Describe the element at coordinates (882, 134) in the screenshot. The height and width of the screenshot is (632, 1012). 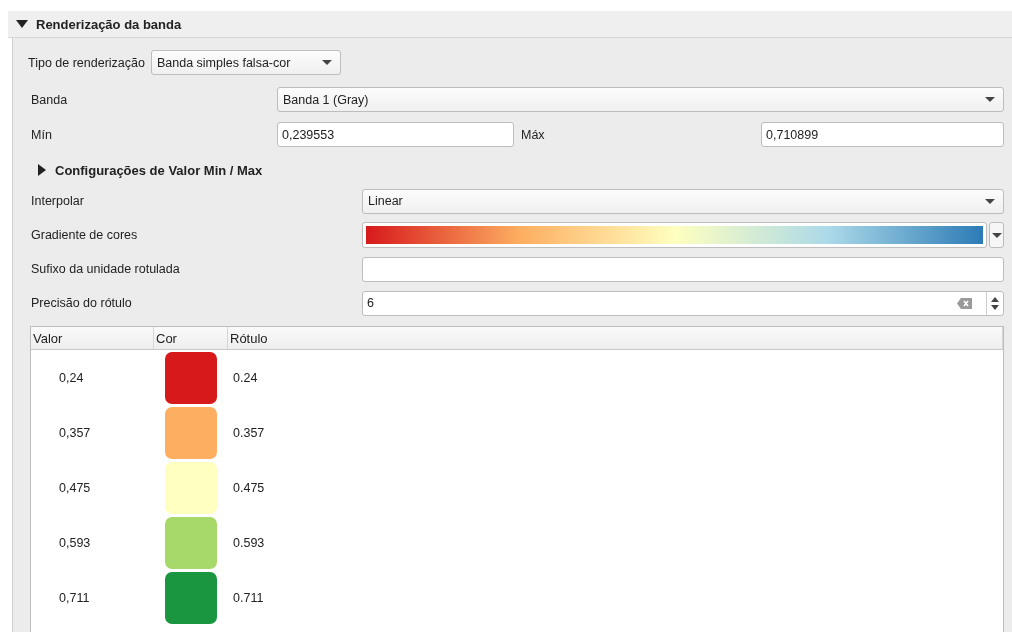
I see `max-field: 0,710899` at that location.